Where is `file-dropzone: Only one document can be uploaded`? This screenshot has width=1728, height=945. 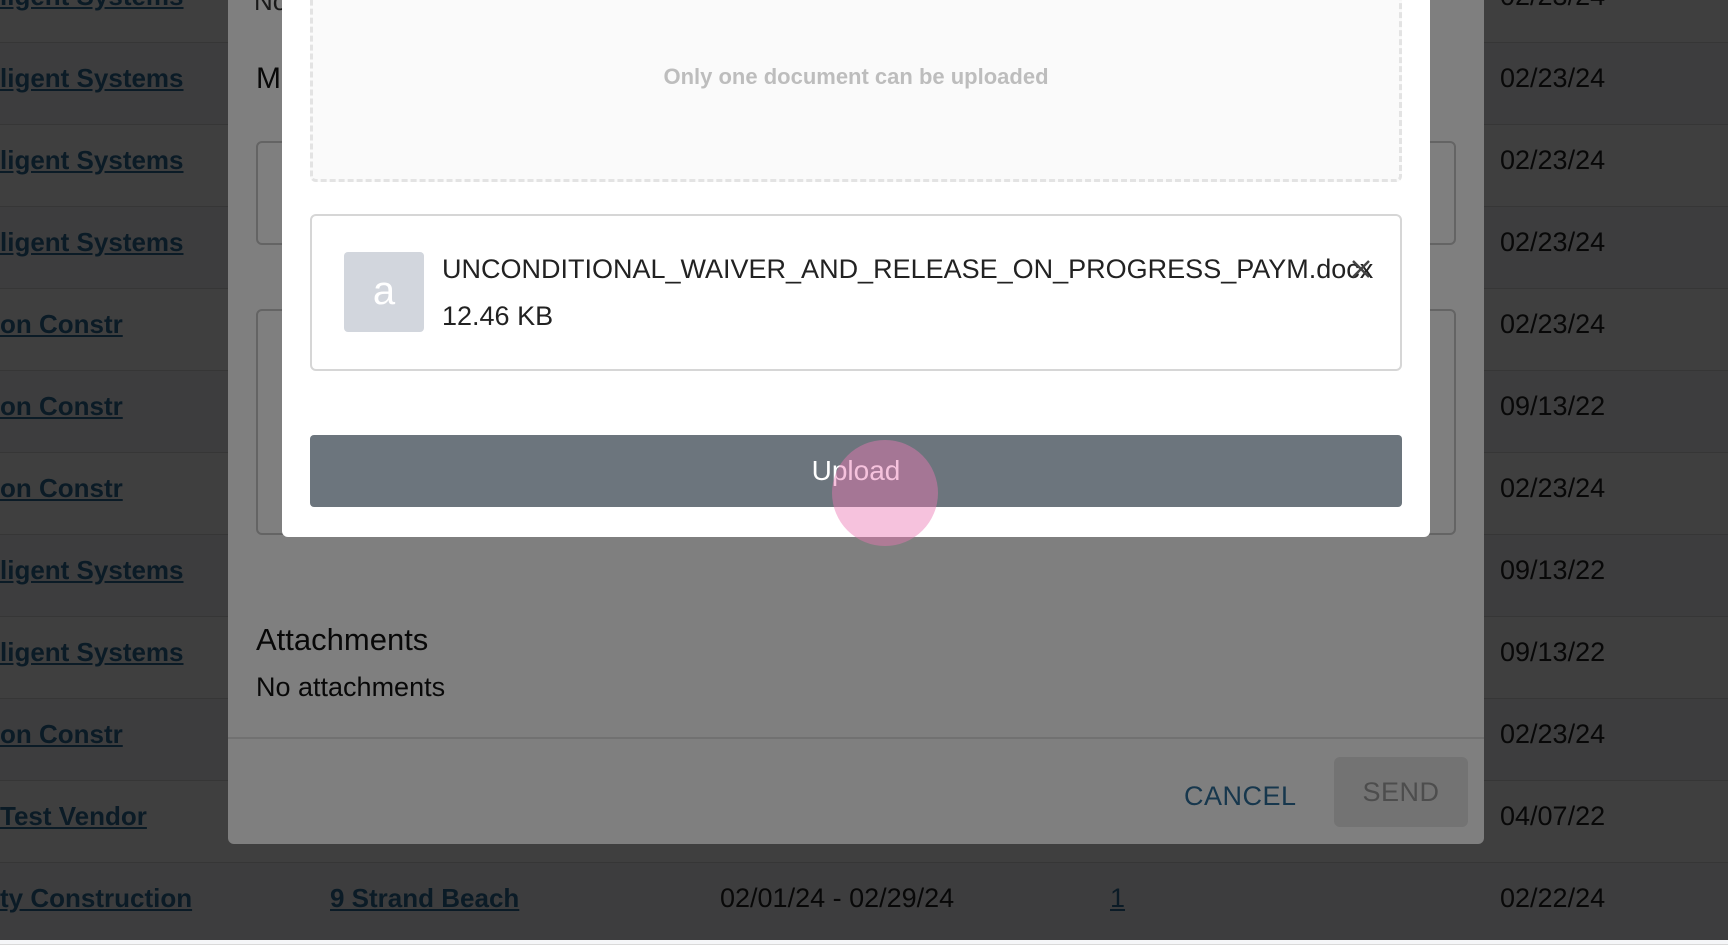 file-dropzone: Only one document can be uploaded is located at coordinates (856, 91).